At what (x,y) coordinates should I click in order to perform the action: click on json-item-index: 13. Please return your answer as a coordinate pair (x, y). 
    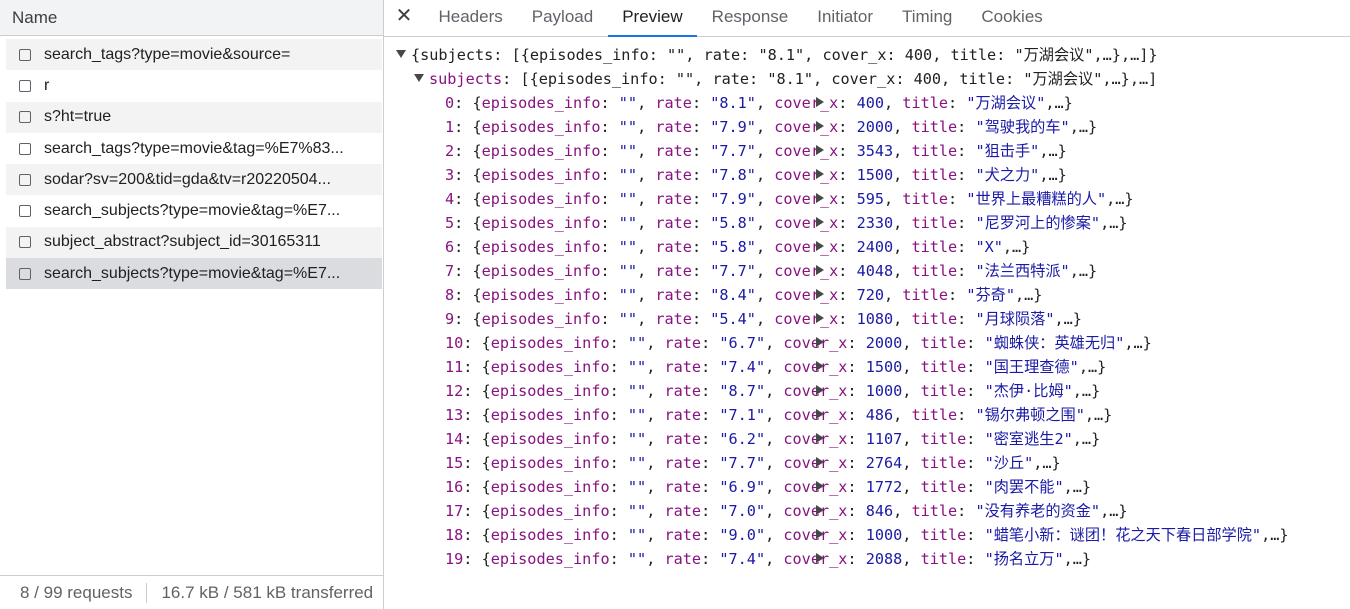
    Looking at the image, I should click on (454, 415).